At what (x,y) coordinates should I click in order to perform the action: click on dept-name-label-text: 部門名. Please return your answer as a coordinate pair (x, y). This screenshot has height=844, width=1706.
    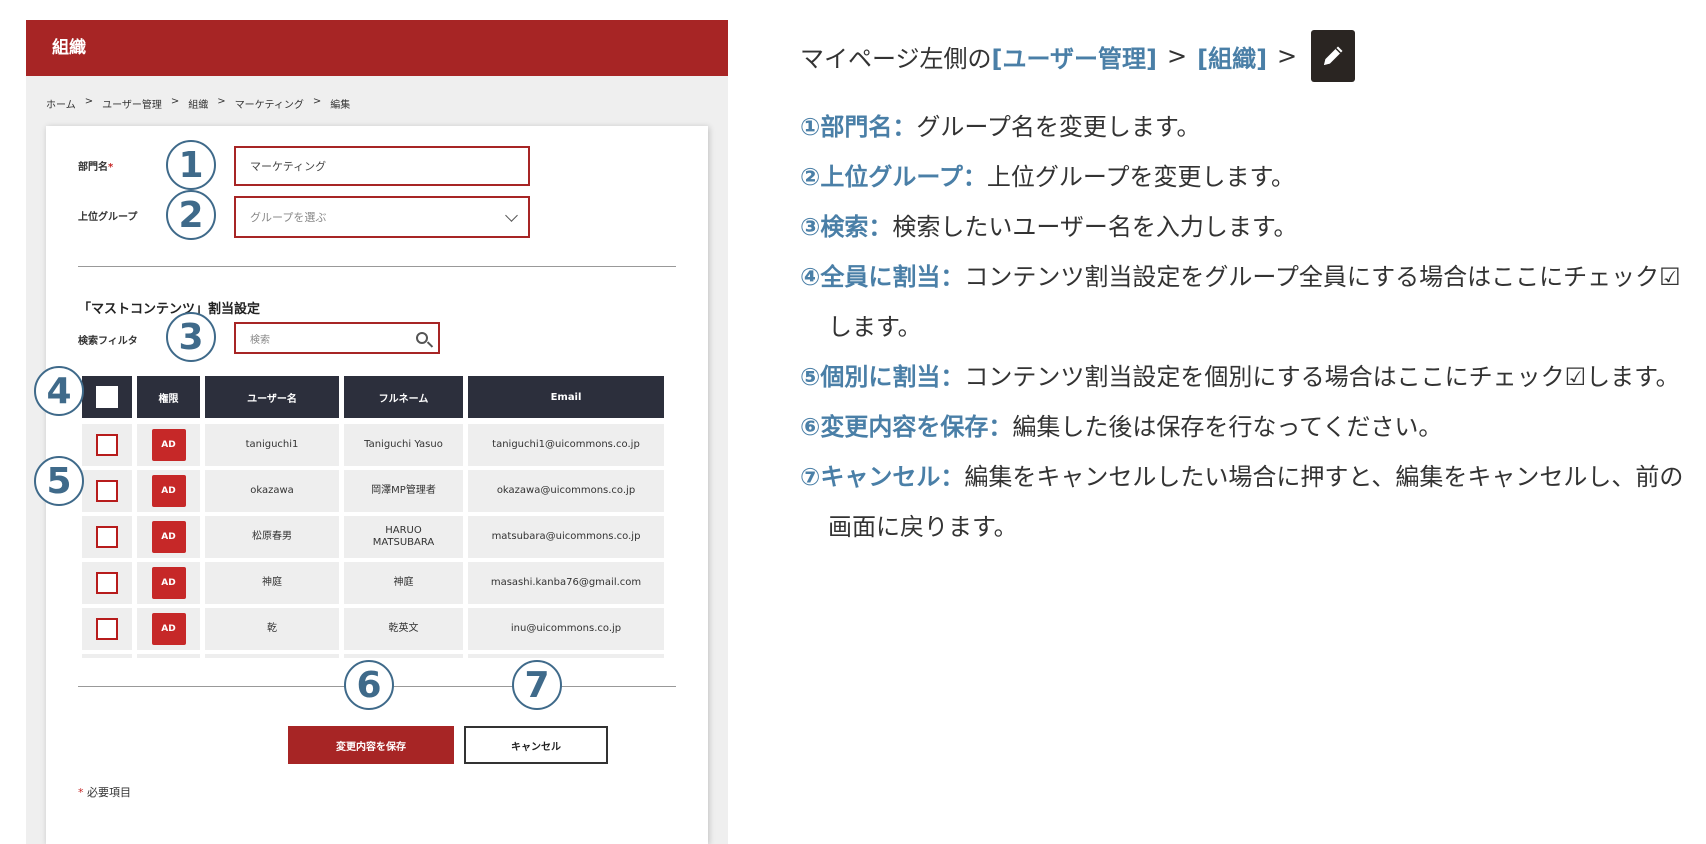
    Looking at the image, I should click on (93, 167).